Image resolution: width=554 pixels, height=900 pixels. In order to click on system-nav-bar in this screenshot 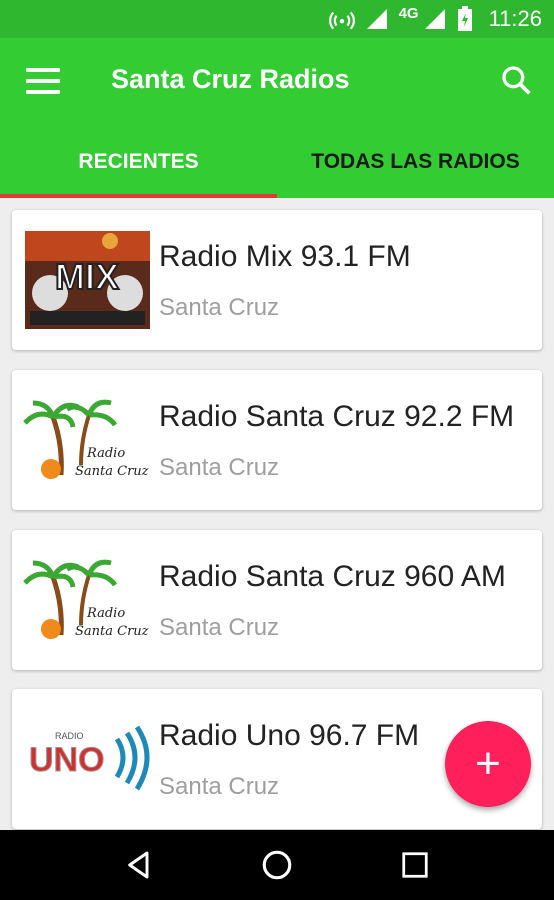, I will do `click(277, 865)`.